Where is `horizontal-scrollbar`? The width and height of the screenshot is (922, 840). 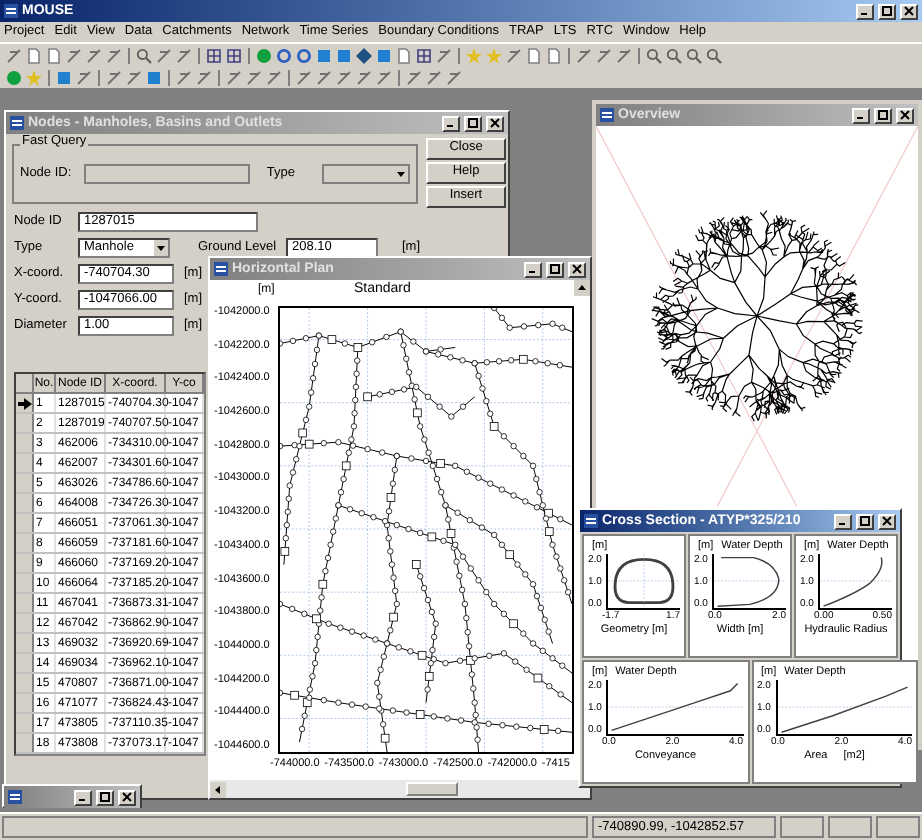 horizontal-scrollbar is located at coordinates (400, 789).